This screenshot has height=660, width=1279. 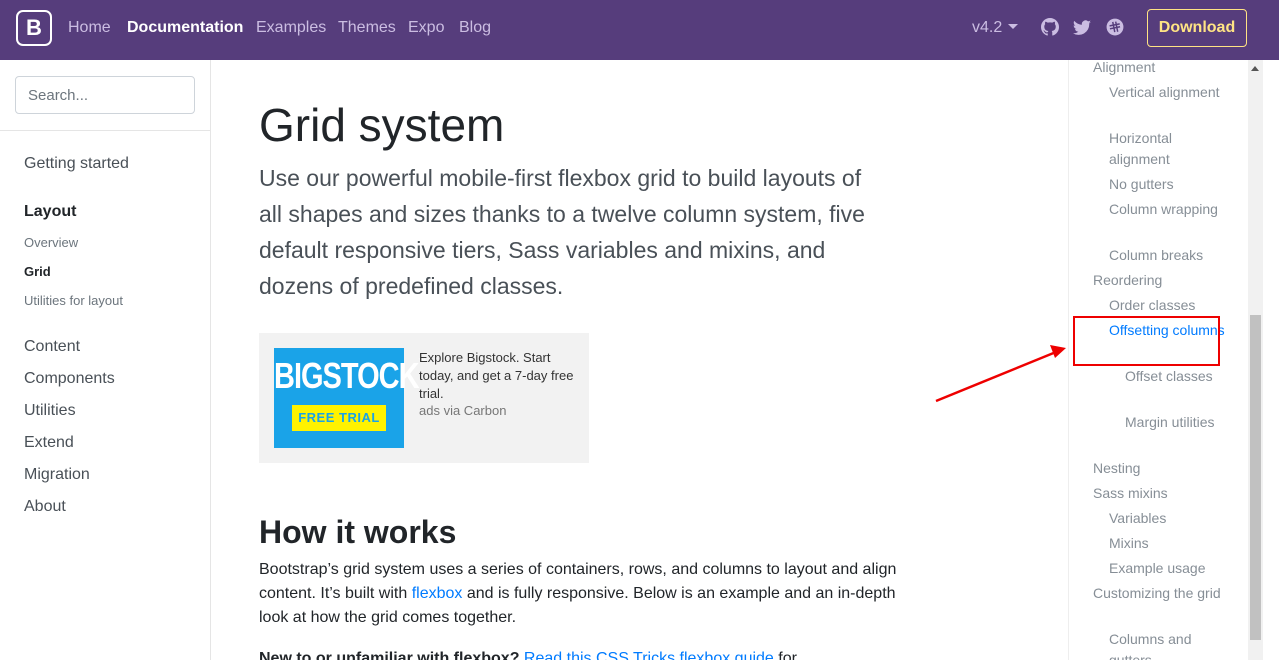 What do you see at coordinates (76, 164) in the screenshot?
I see `sidebar-item-getting-started: Getting started` at bounding box center [76, 164].